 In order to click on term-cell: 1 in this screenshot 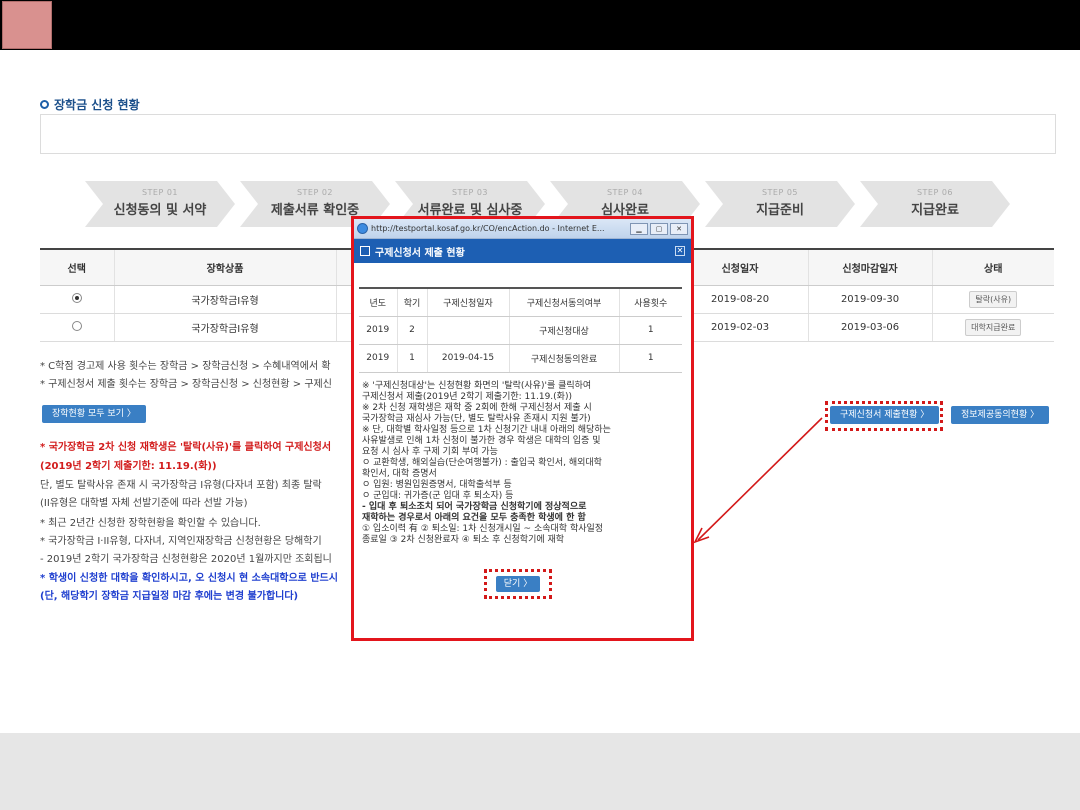, I will do `click(411, 358)`.